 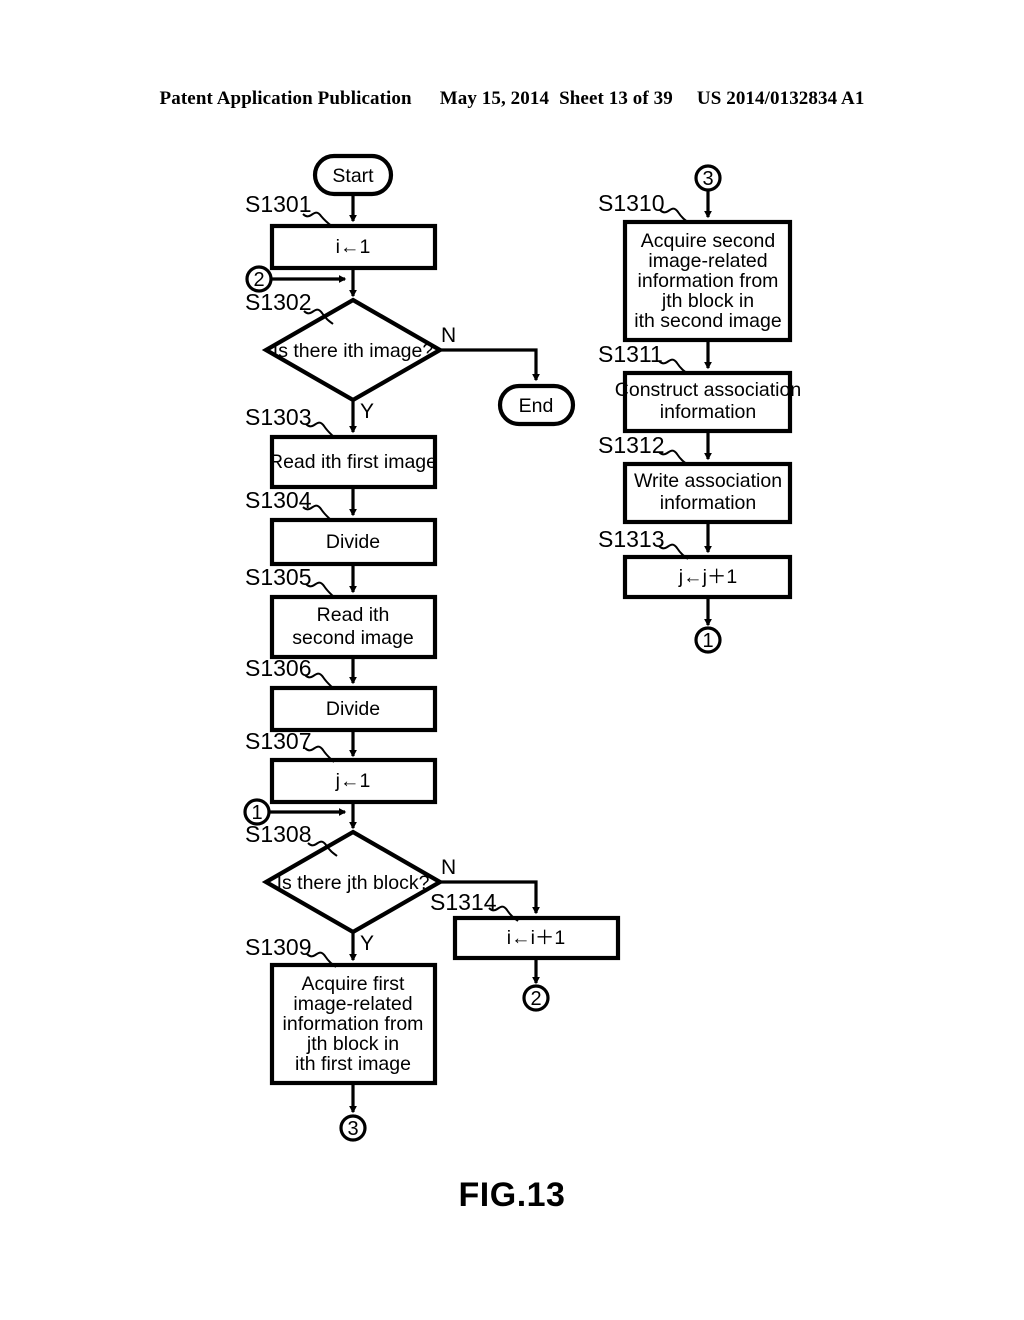 What do you see at coordinates (353, 1064) in the screenshot?
I see `node-s1309-line-4: ith first image` at bounding box center [353, 1064].